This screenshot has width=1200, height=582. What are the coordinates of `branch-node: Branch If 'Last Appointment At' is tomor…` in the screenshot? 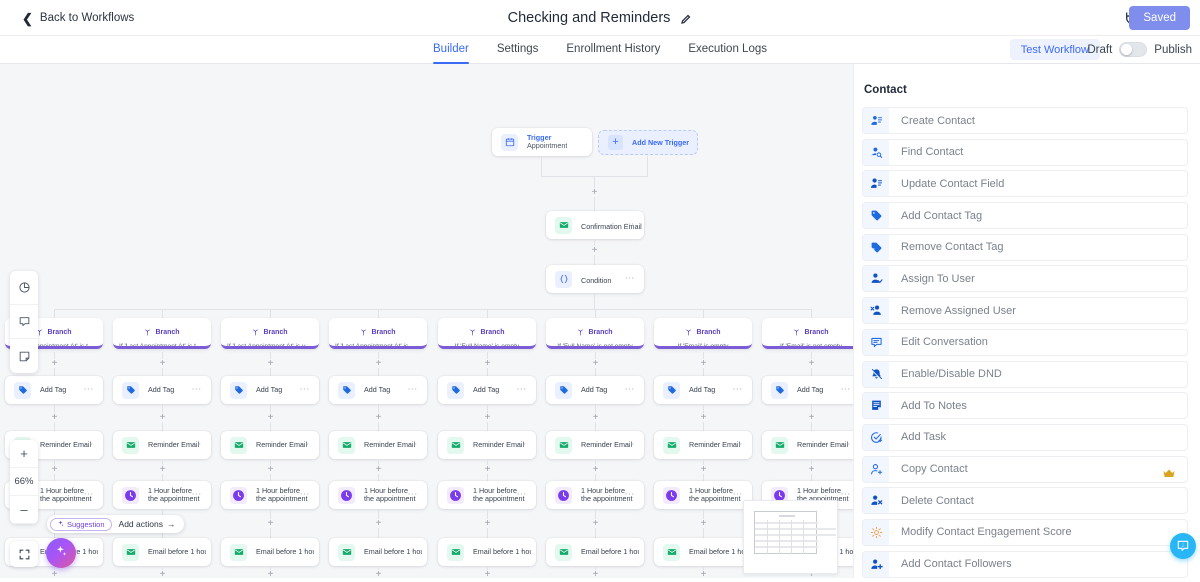 It's located at (162, 333).